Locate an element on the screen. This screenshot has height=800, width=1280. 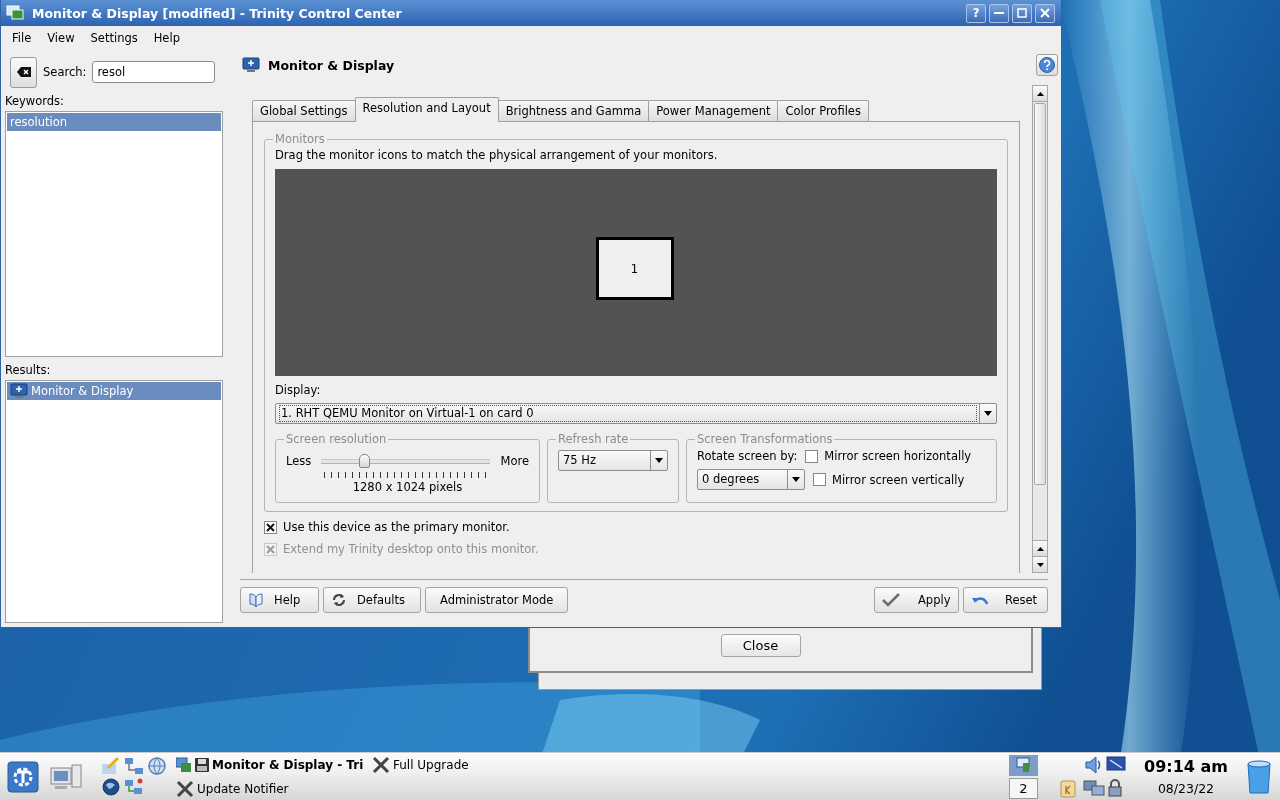
rotate-label: Rotate screen by: is located at coordinates (747, 456).